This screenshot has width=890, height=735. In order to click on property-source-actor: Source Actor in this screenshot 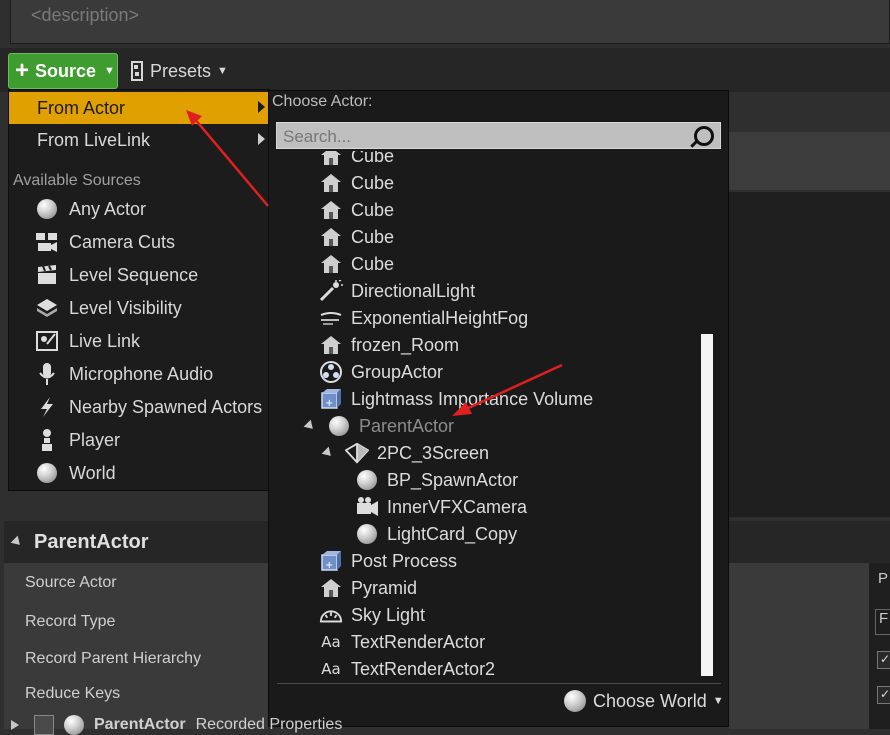, I will do `click(71, 582)`.